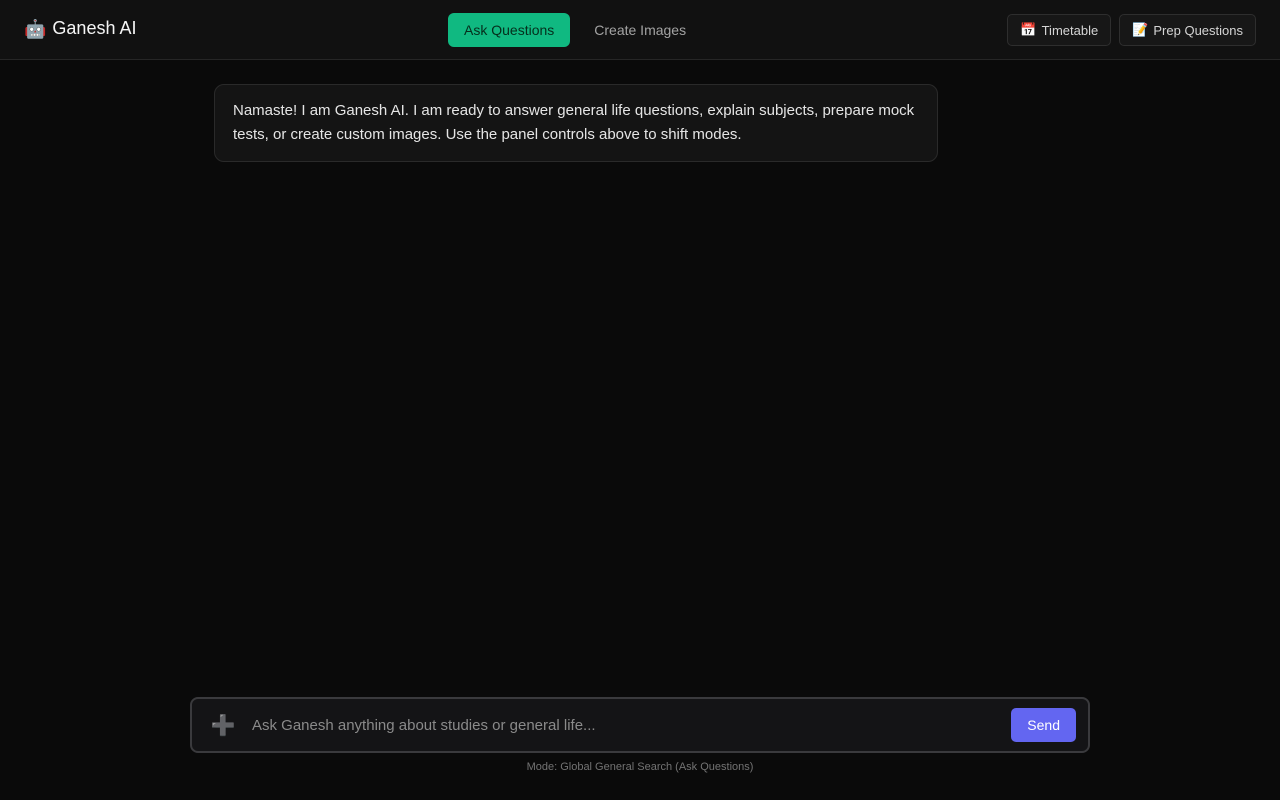 This screenshot has width=1280, height=800. Describe the element at coordinates (94, 28) in the screenshot. I see `app-title: Ganesh AI` at that location.